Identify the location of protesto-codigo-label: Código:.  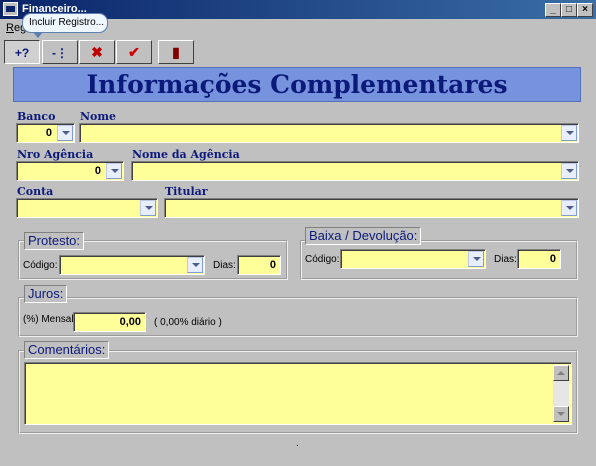
(40, 265).